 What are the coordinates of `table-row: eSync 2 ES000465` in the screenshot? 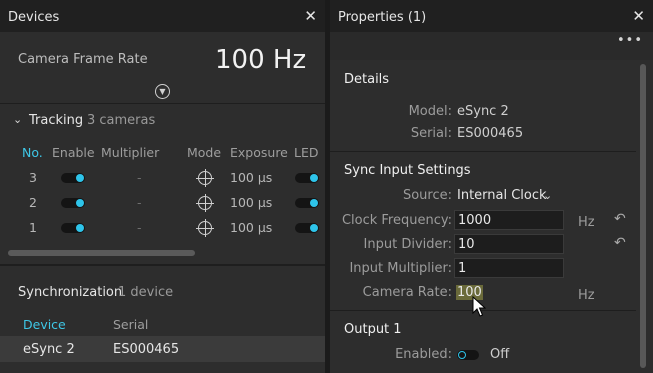 It's located at (162, 349).